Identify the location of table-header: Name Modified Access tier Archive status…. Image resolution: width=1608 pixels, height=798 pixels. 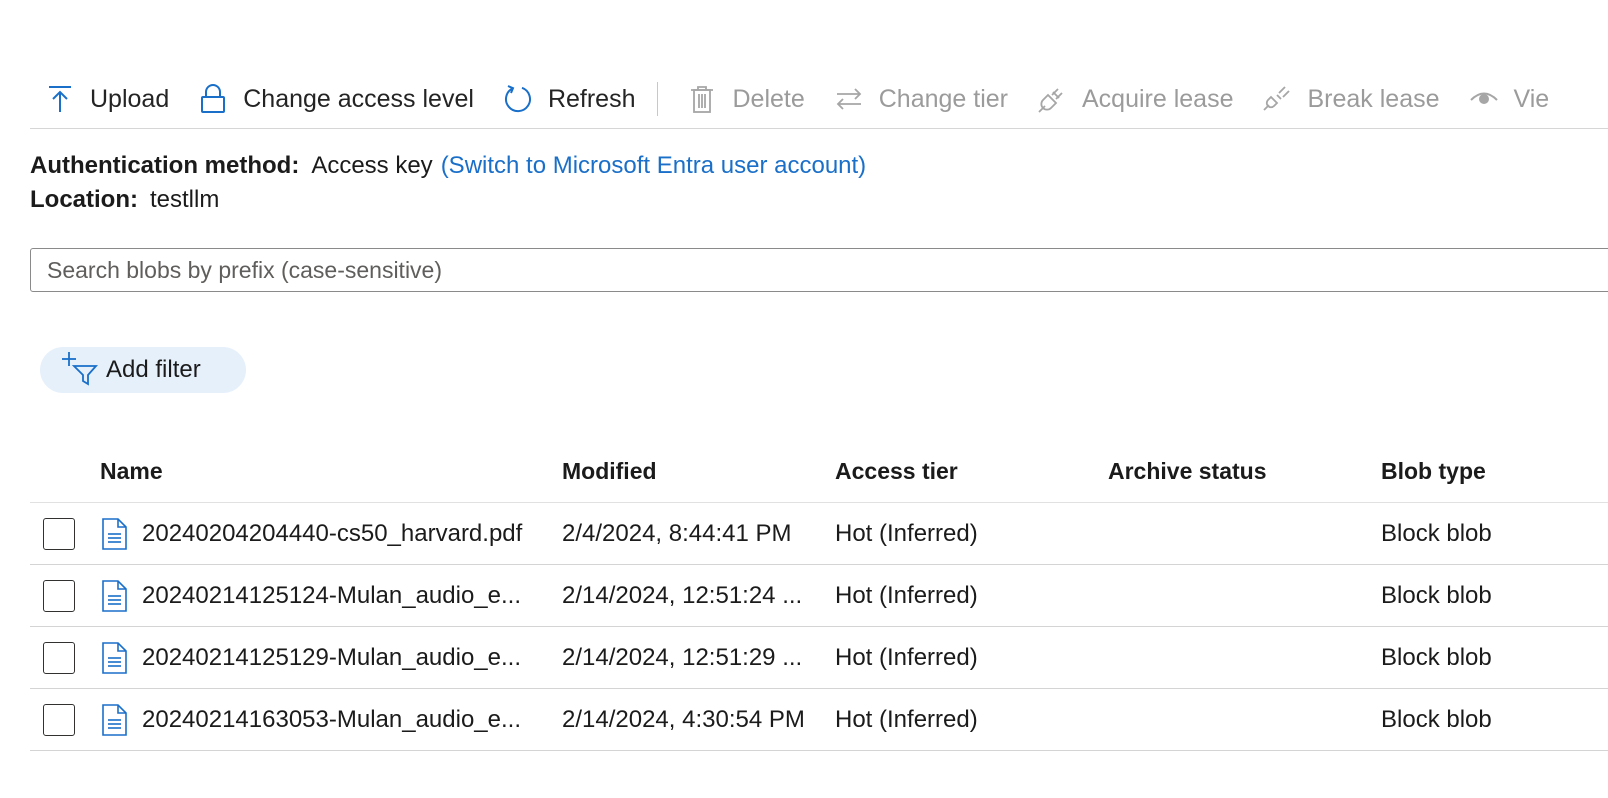
(819, 471).